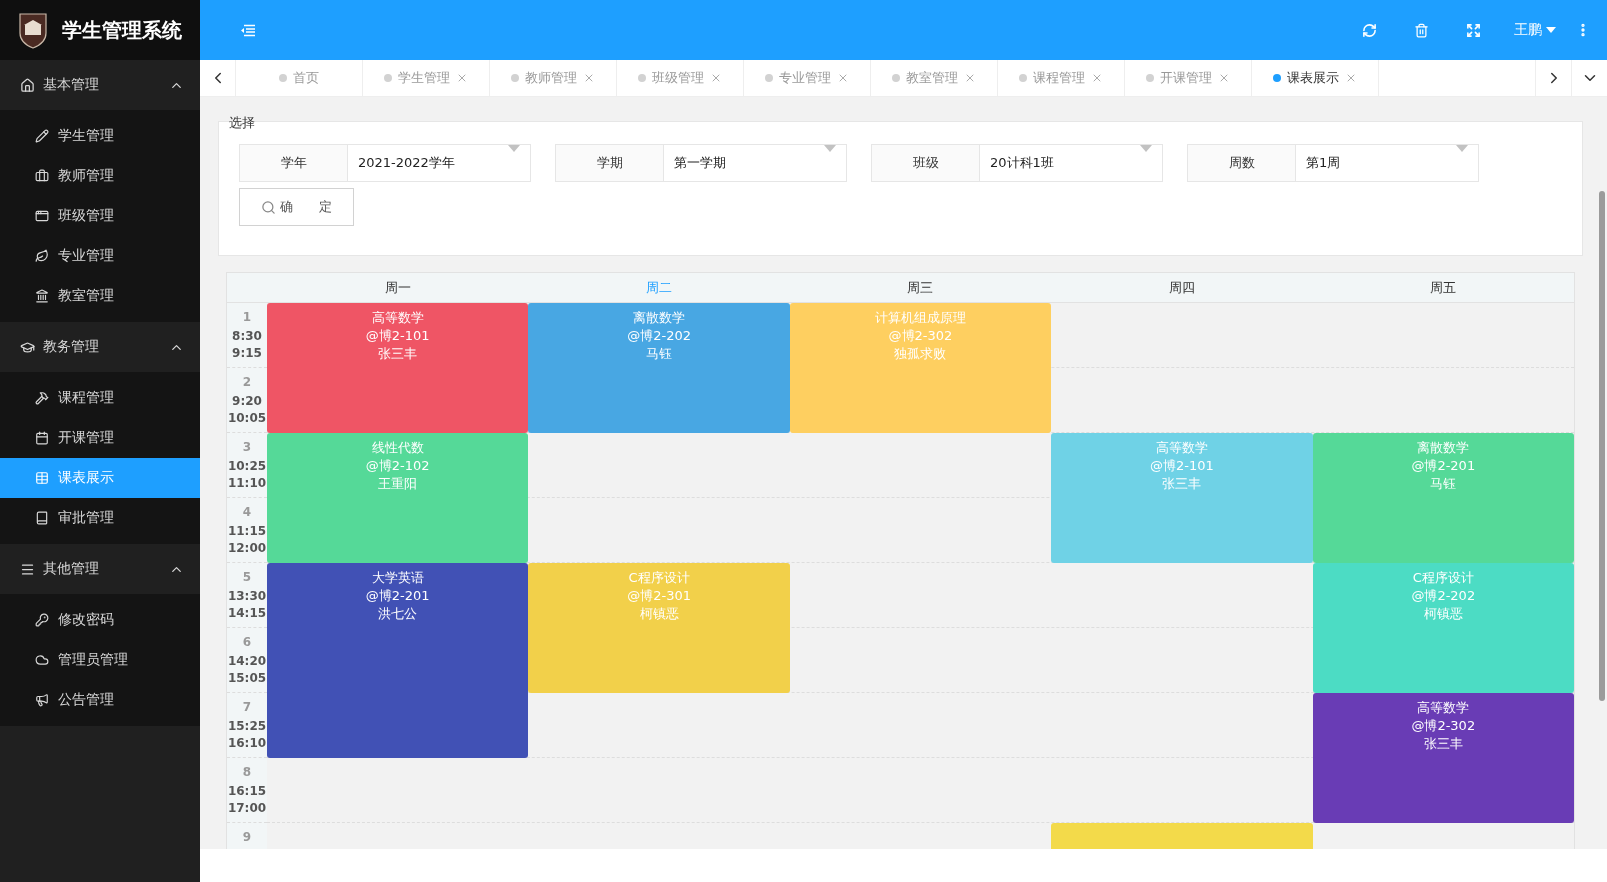 The height and width of the screenshot is (882, 1607). I want to click on tab: 课表展示, so click(1315, 78).